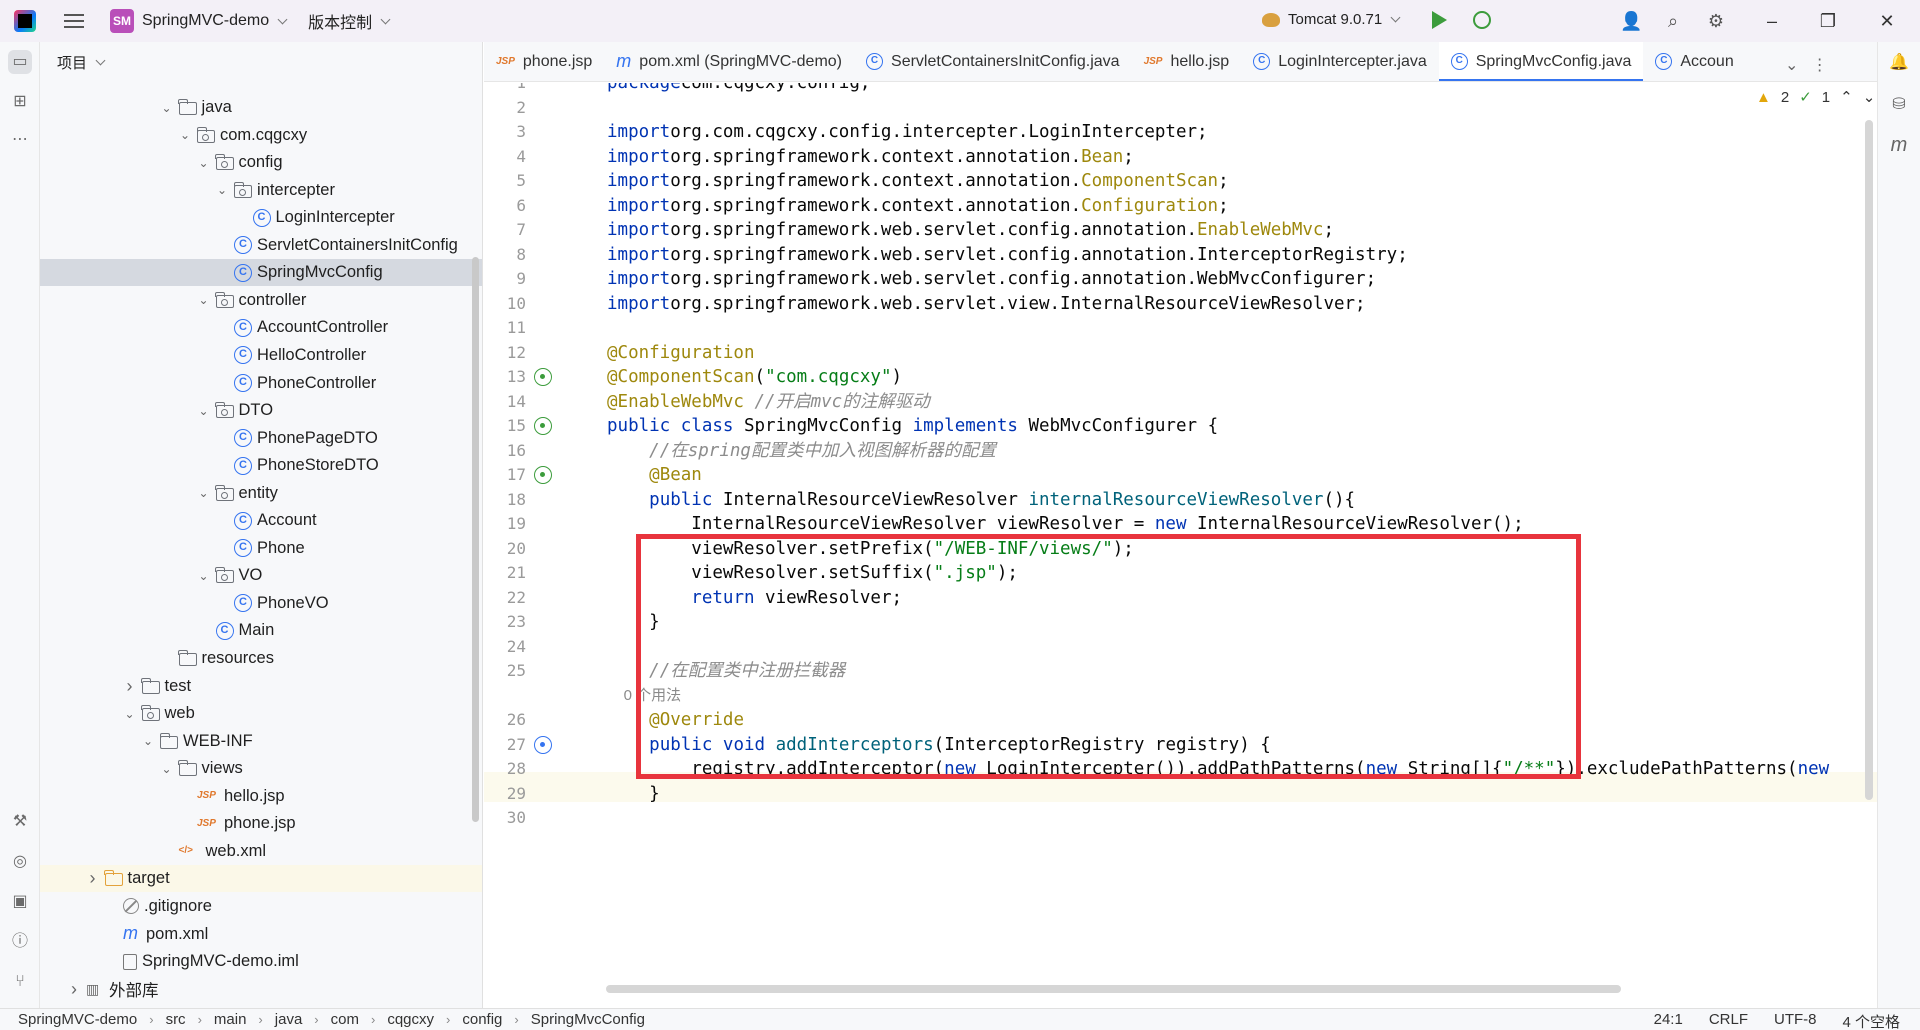  Describe the element at coordinates (261, 383) in the screenshot. I see `tree-item: C PhoneController` at that location.